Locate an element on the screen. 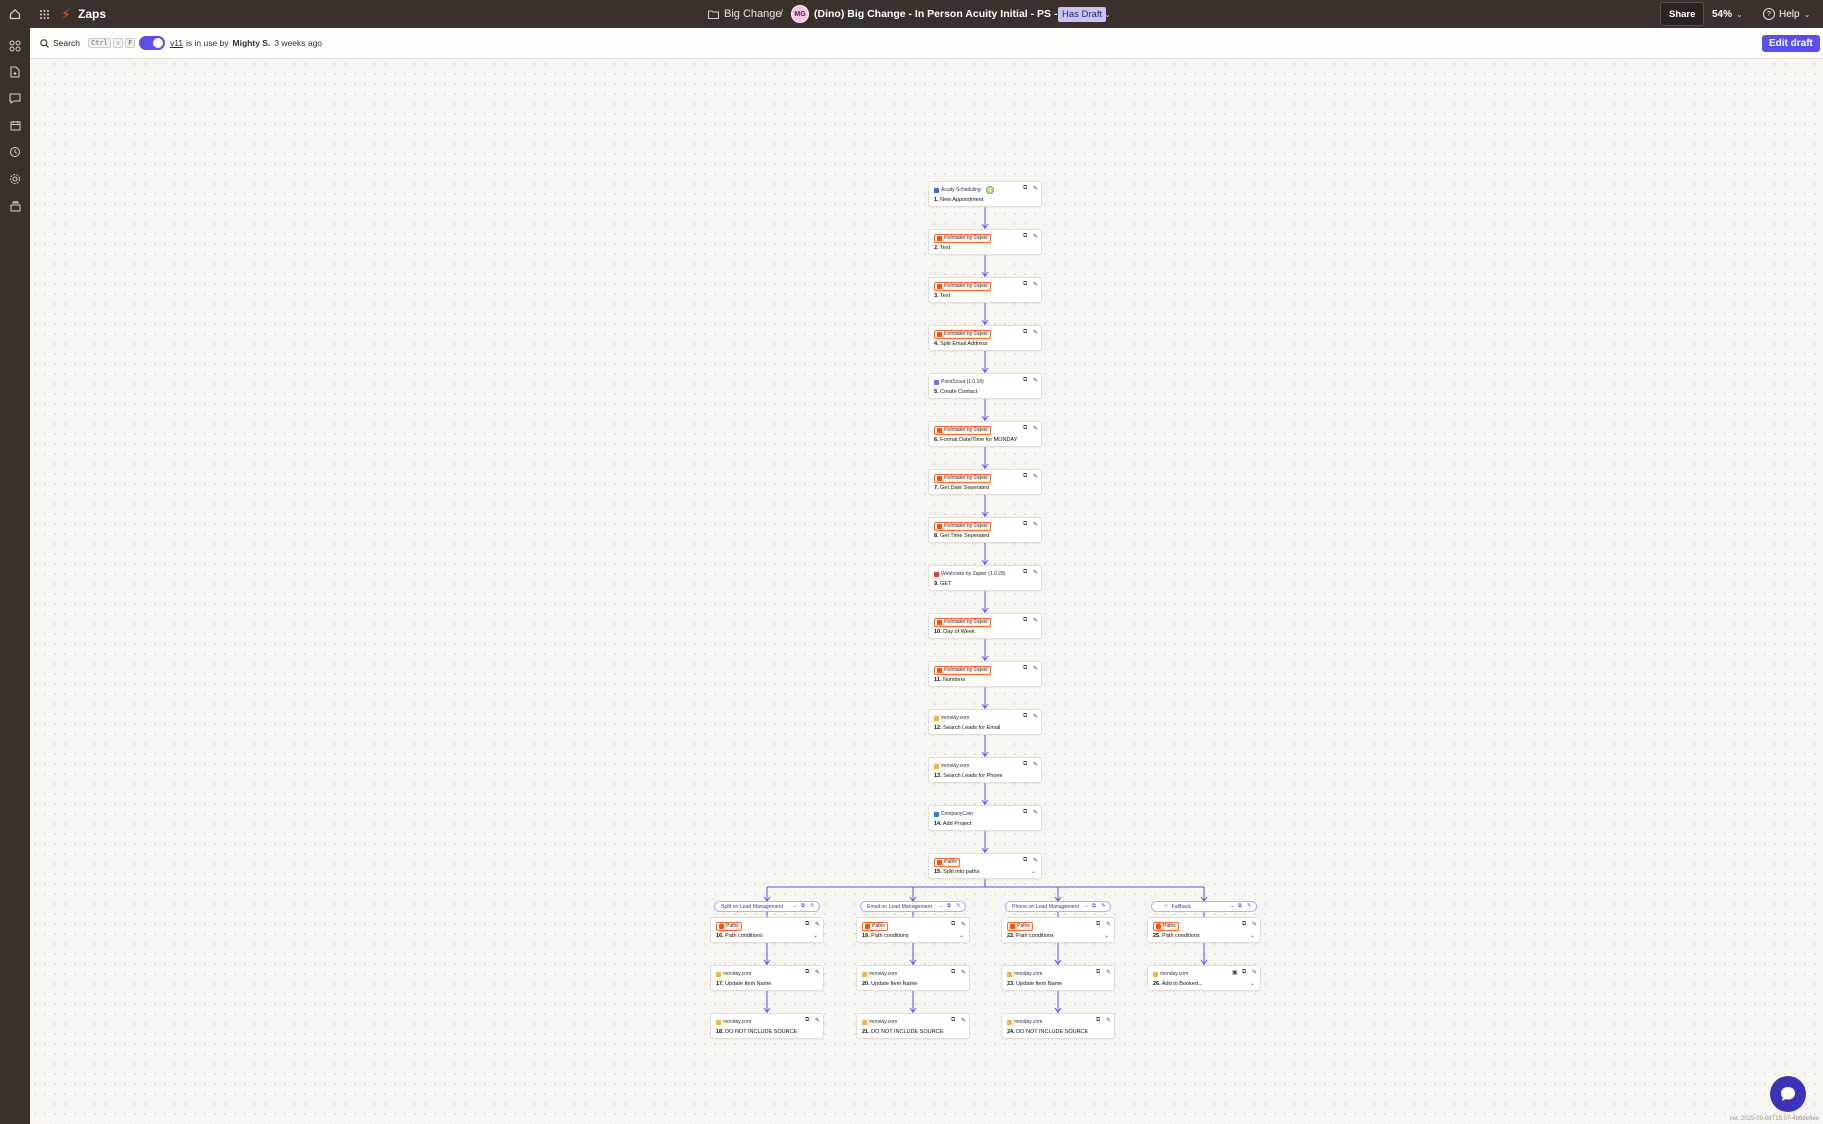 This screenshot has width=1823, height=1124. step-card: Formatter by Zapier 10. Day of Week ⧉ ✎ is located at coordinates (985, 626).